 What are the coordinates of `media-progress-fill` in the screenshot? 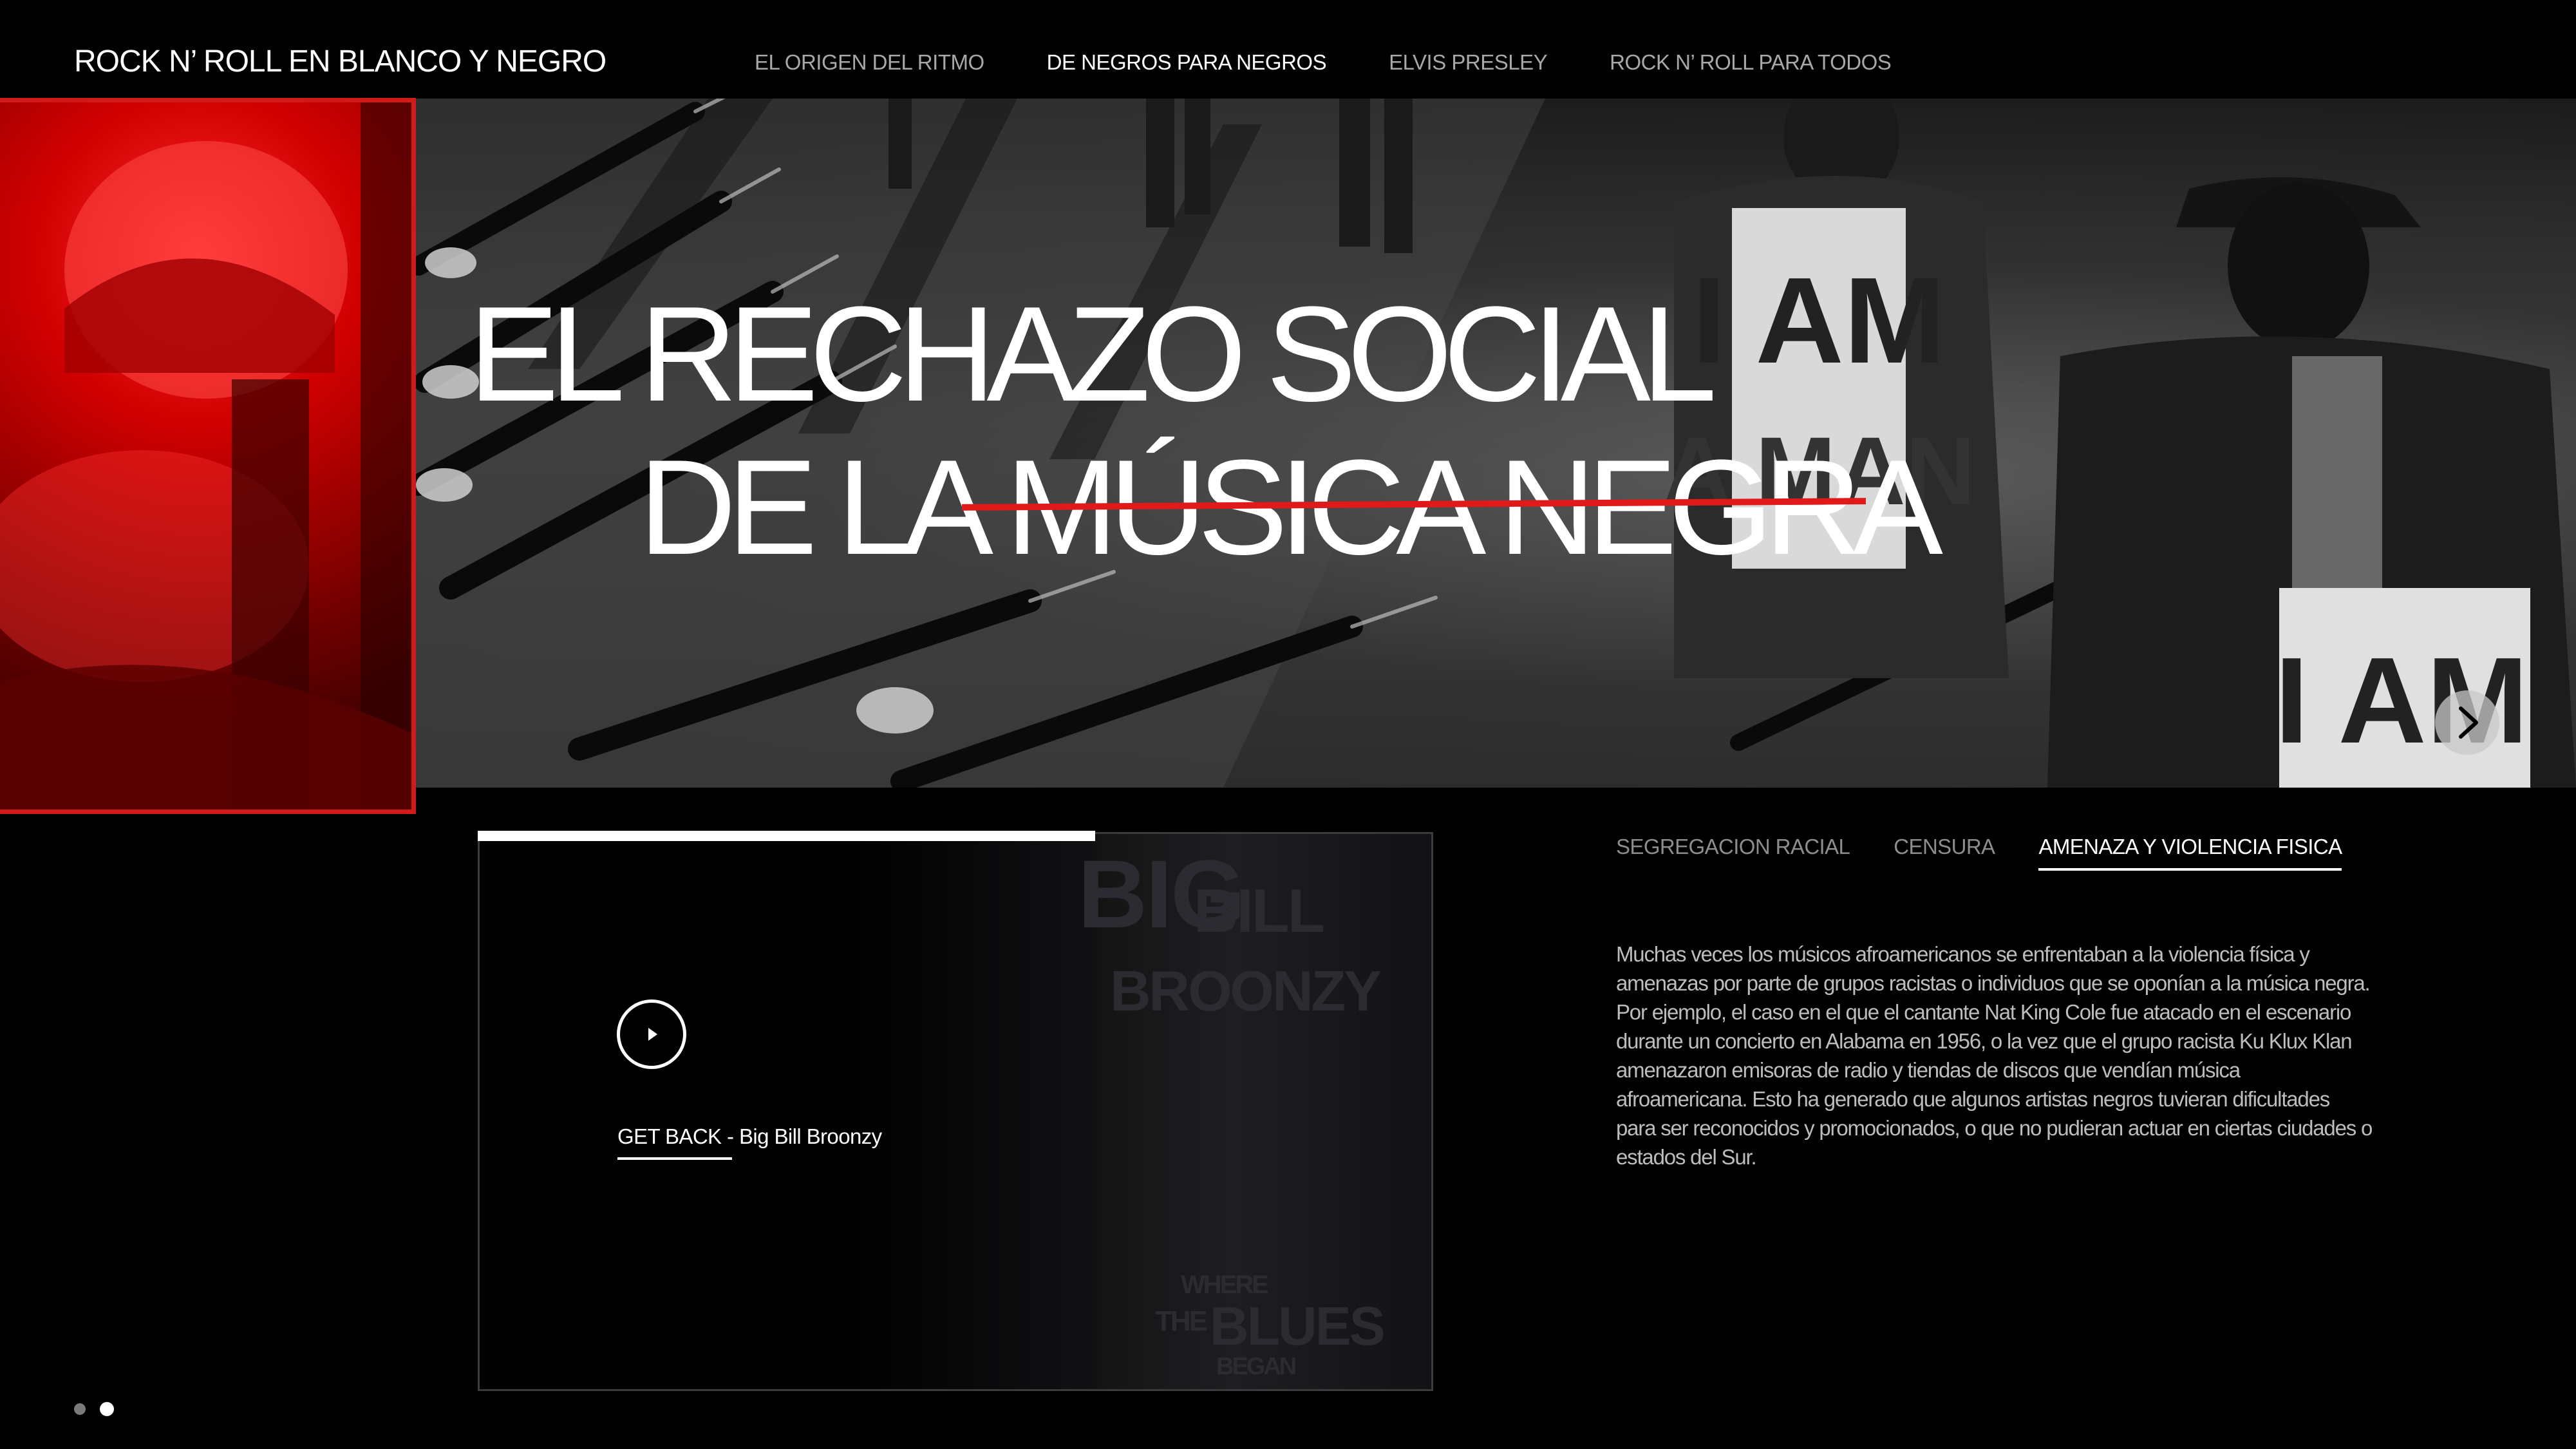 It's located at (786, 836).